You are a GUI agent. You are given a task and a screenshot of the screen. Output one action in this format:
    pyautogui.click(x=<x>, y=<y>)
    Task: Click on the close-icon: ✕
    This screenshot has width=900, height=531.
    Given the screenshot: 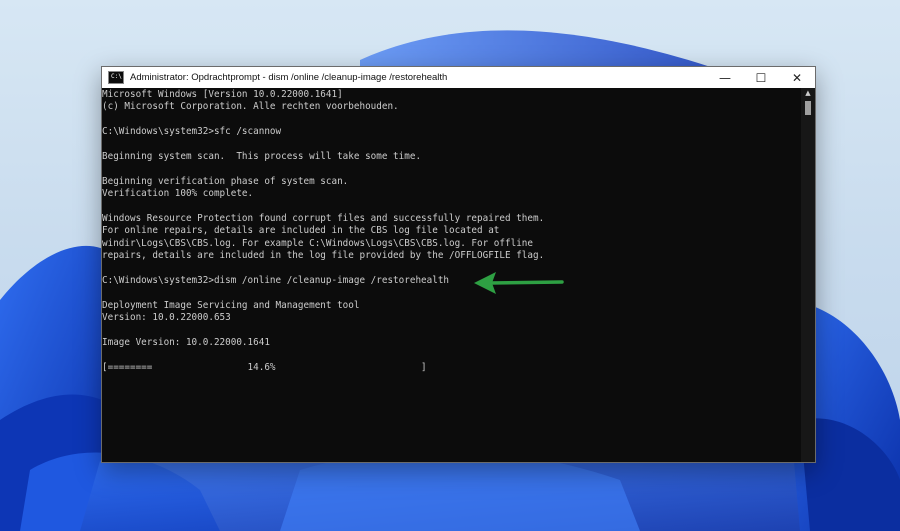 What is the action you would take?
    pyautogui.click(x=797, y=77)
    